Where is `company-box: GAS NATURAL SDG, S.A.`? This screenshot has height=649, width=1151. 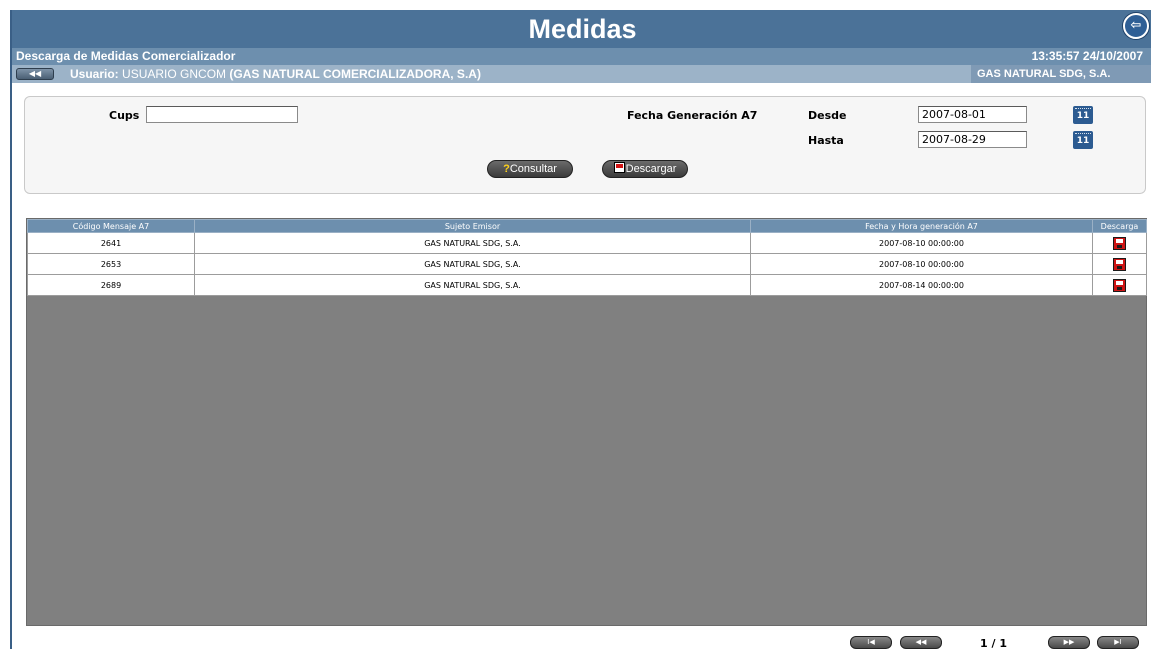 company-box: GAS NATURAL SDG, S.A. is located at coordinates (1061, 74).